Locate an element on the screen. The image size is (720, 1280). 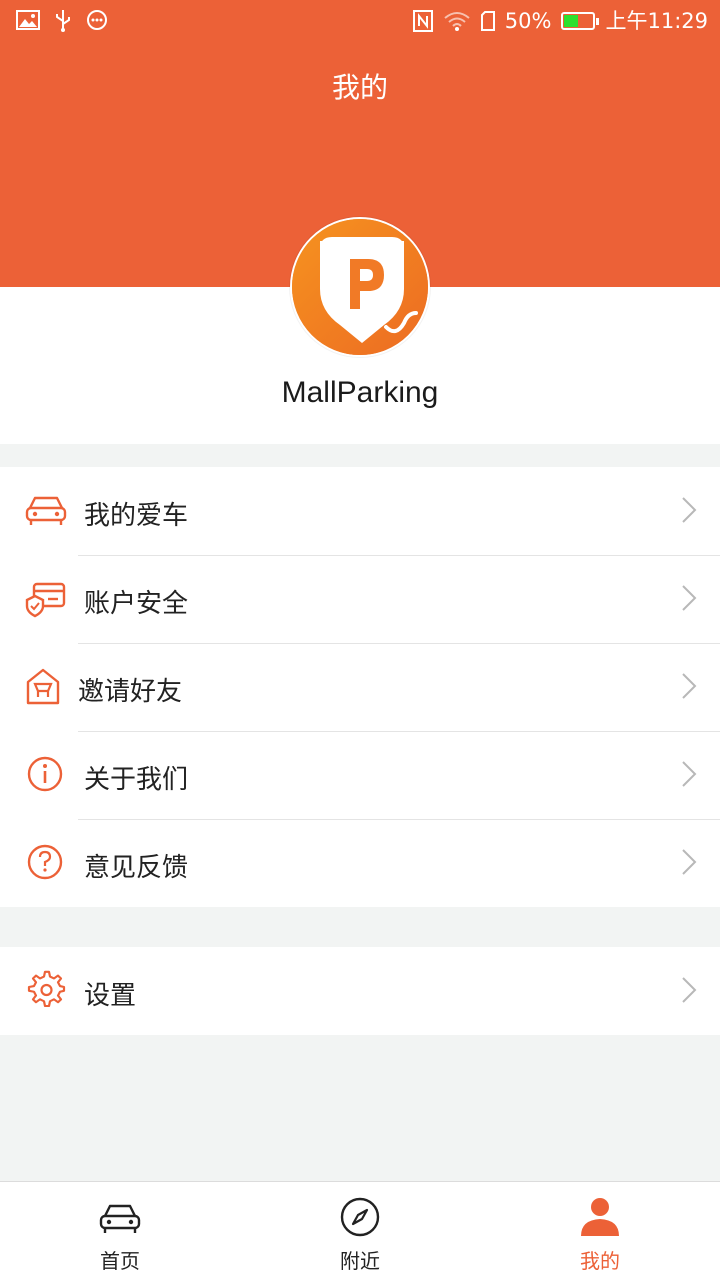
usb-icon is located at coordinates (63, 21).